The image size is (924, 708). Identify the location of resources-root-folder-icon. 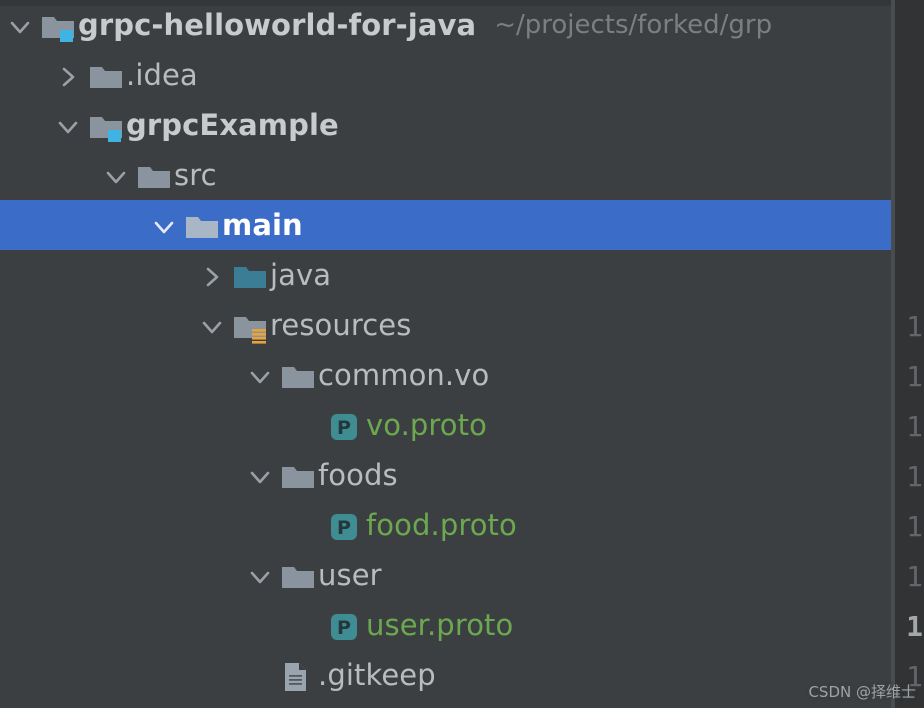
(250, 325).